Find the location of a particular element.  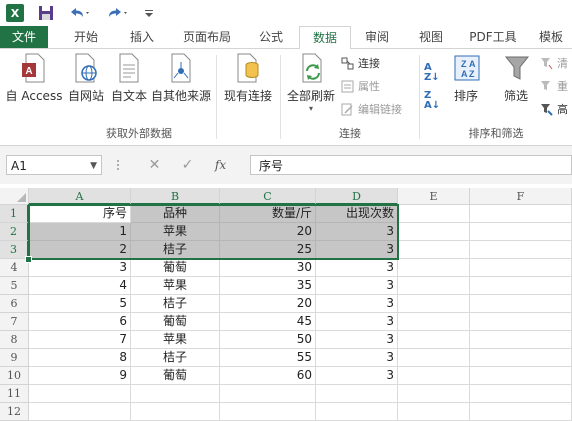

column-header-b: B is located at coordinates (175, 196).